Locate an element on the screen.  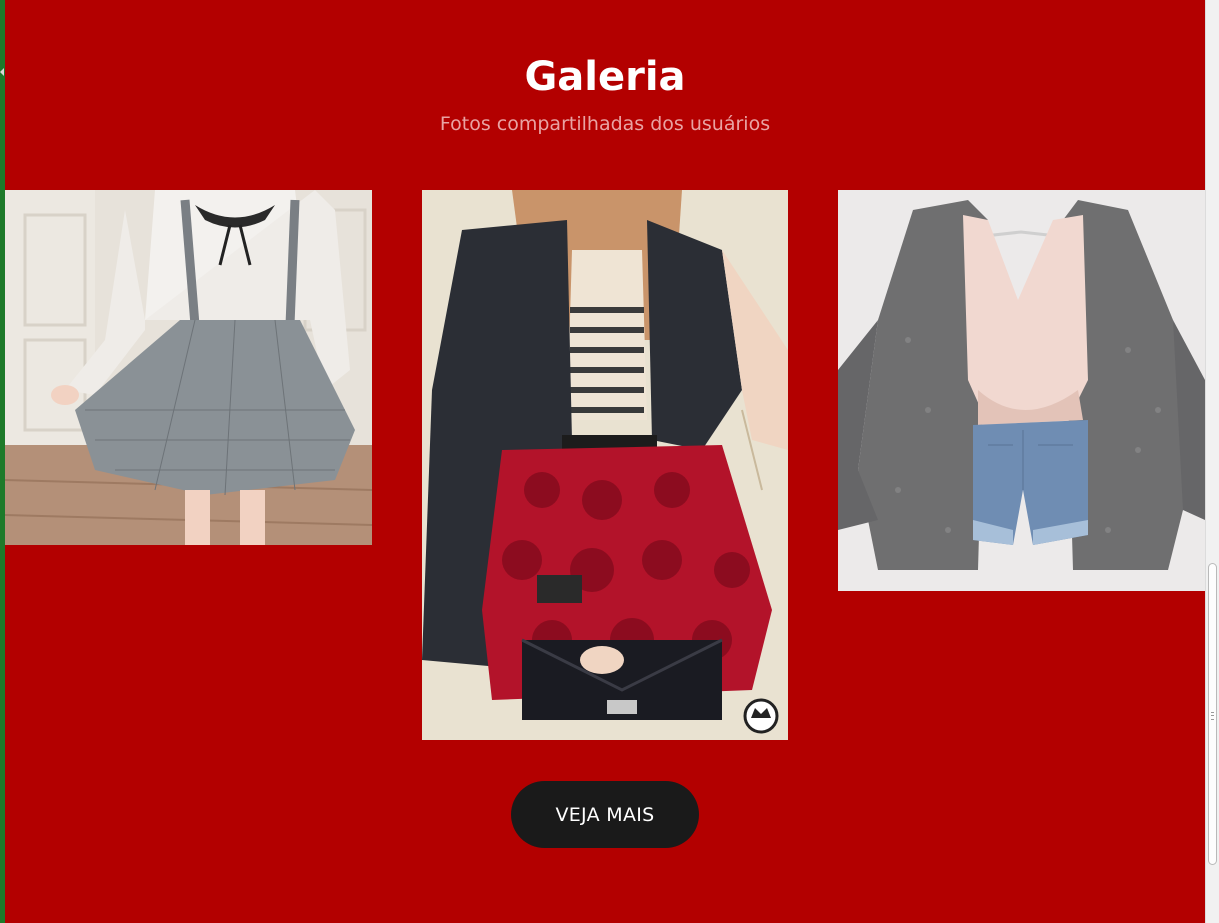
scrollbar-thumb is located at coordinates (1212, 714).